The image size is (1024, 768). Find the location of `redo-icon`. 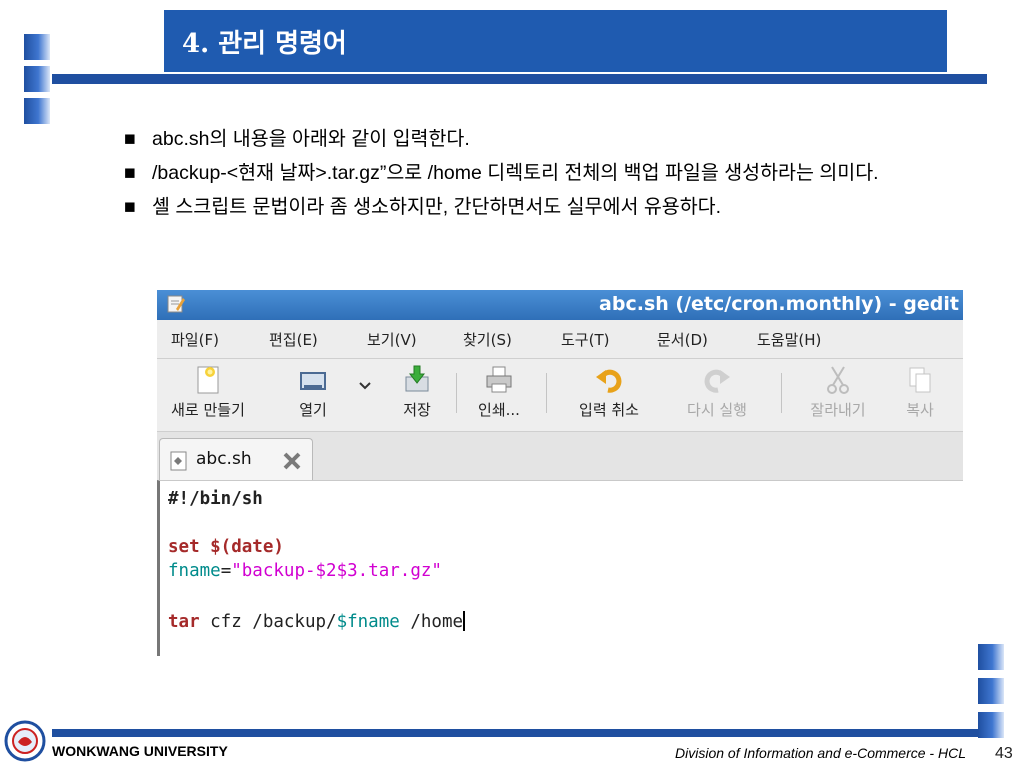

redo-icon is located at coordinates (717, 381).